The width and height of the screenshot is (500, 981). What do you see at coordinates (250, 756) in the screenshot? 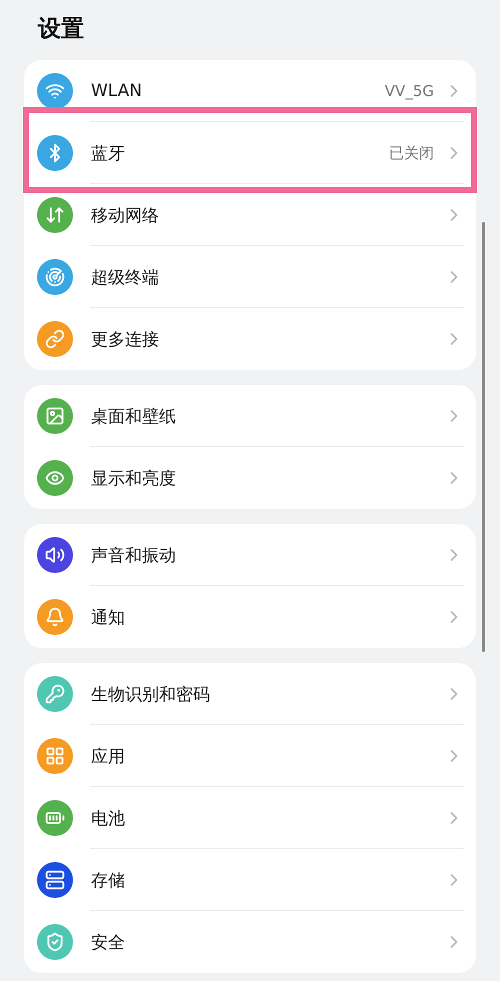
I see `settings-item: 应用` at bounding box center [250, 756].